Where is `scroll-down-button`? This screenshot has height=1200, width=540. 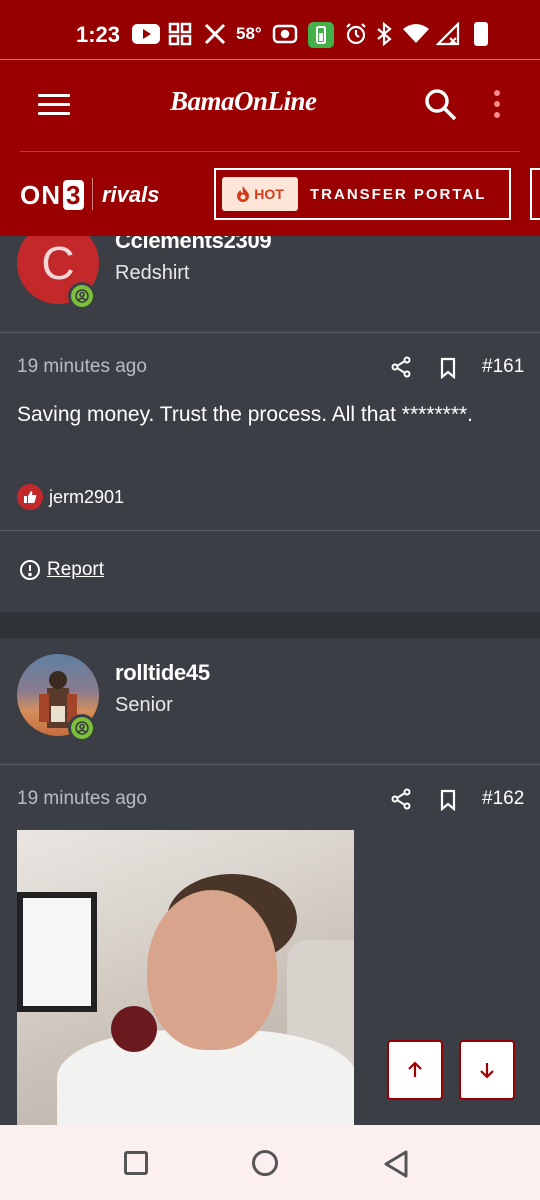 scroll-down-button is located at coordinates (487, 1070).